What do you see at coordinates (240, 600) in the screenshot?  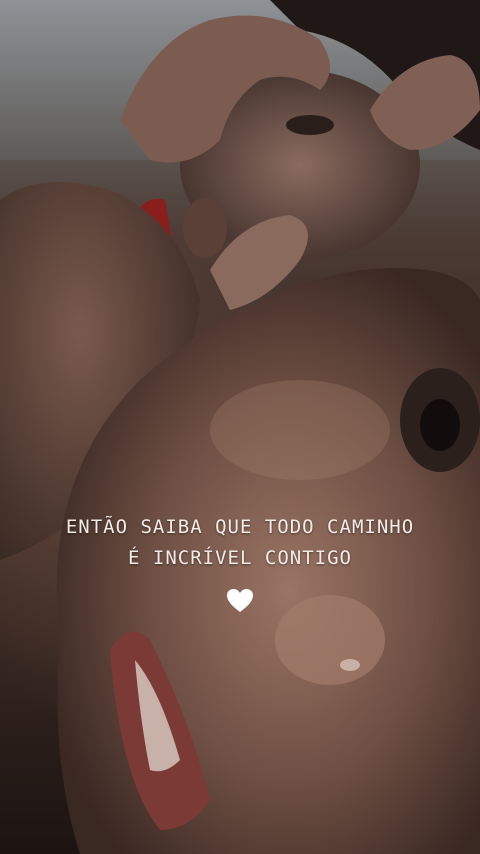 I see `white-heart-icon` at bounding box center [240, 600].